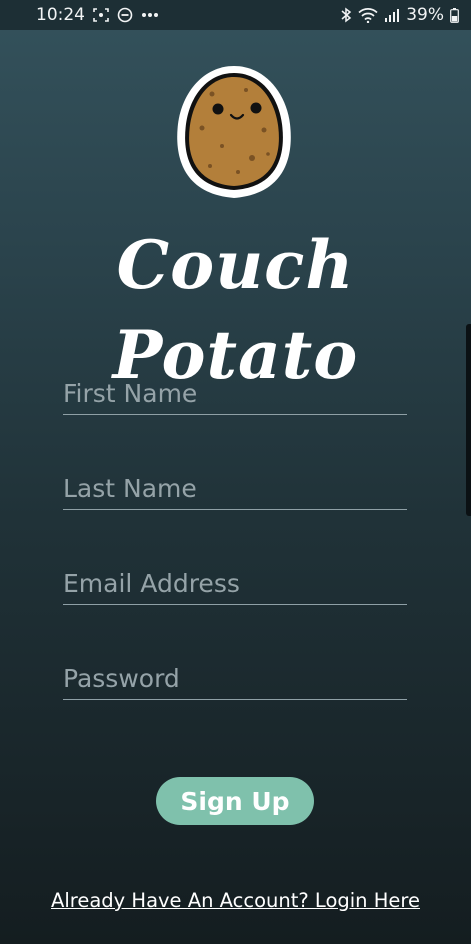 The height and width of the screenshot is (944, 471). Describe the element at coordinates (235, 15) in the screenshot. I see `status-bar: 10:24 39%` at that location.